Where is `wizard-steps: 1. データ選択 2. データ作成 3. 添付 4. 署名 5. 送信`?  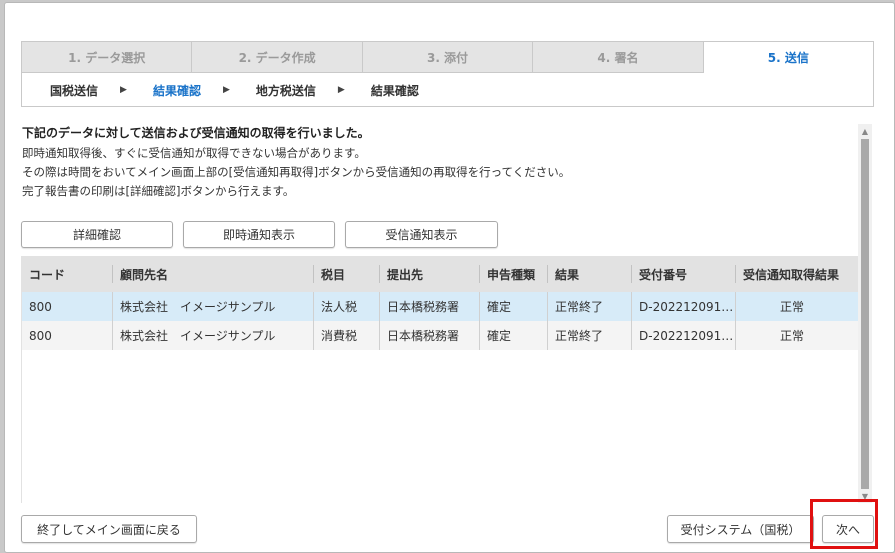 wizard-steps: 1. データ選択 2. データ作成 3. 添付 4. 署名 5. 送信 is located at coordinates (448, 57).